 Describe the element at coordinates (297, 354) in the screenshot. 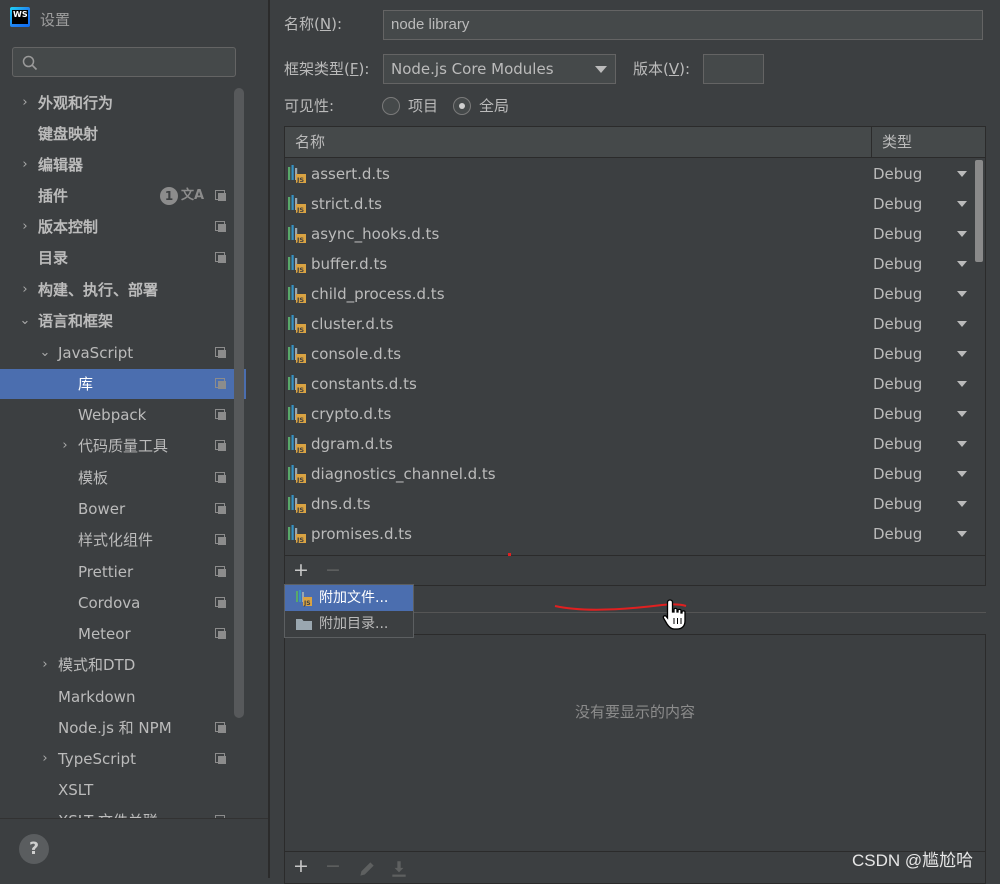

I see `js-library-icon: JS` at that location.